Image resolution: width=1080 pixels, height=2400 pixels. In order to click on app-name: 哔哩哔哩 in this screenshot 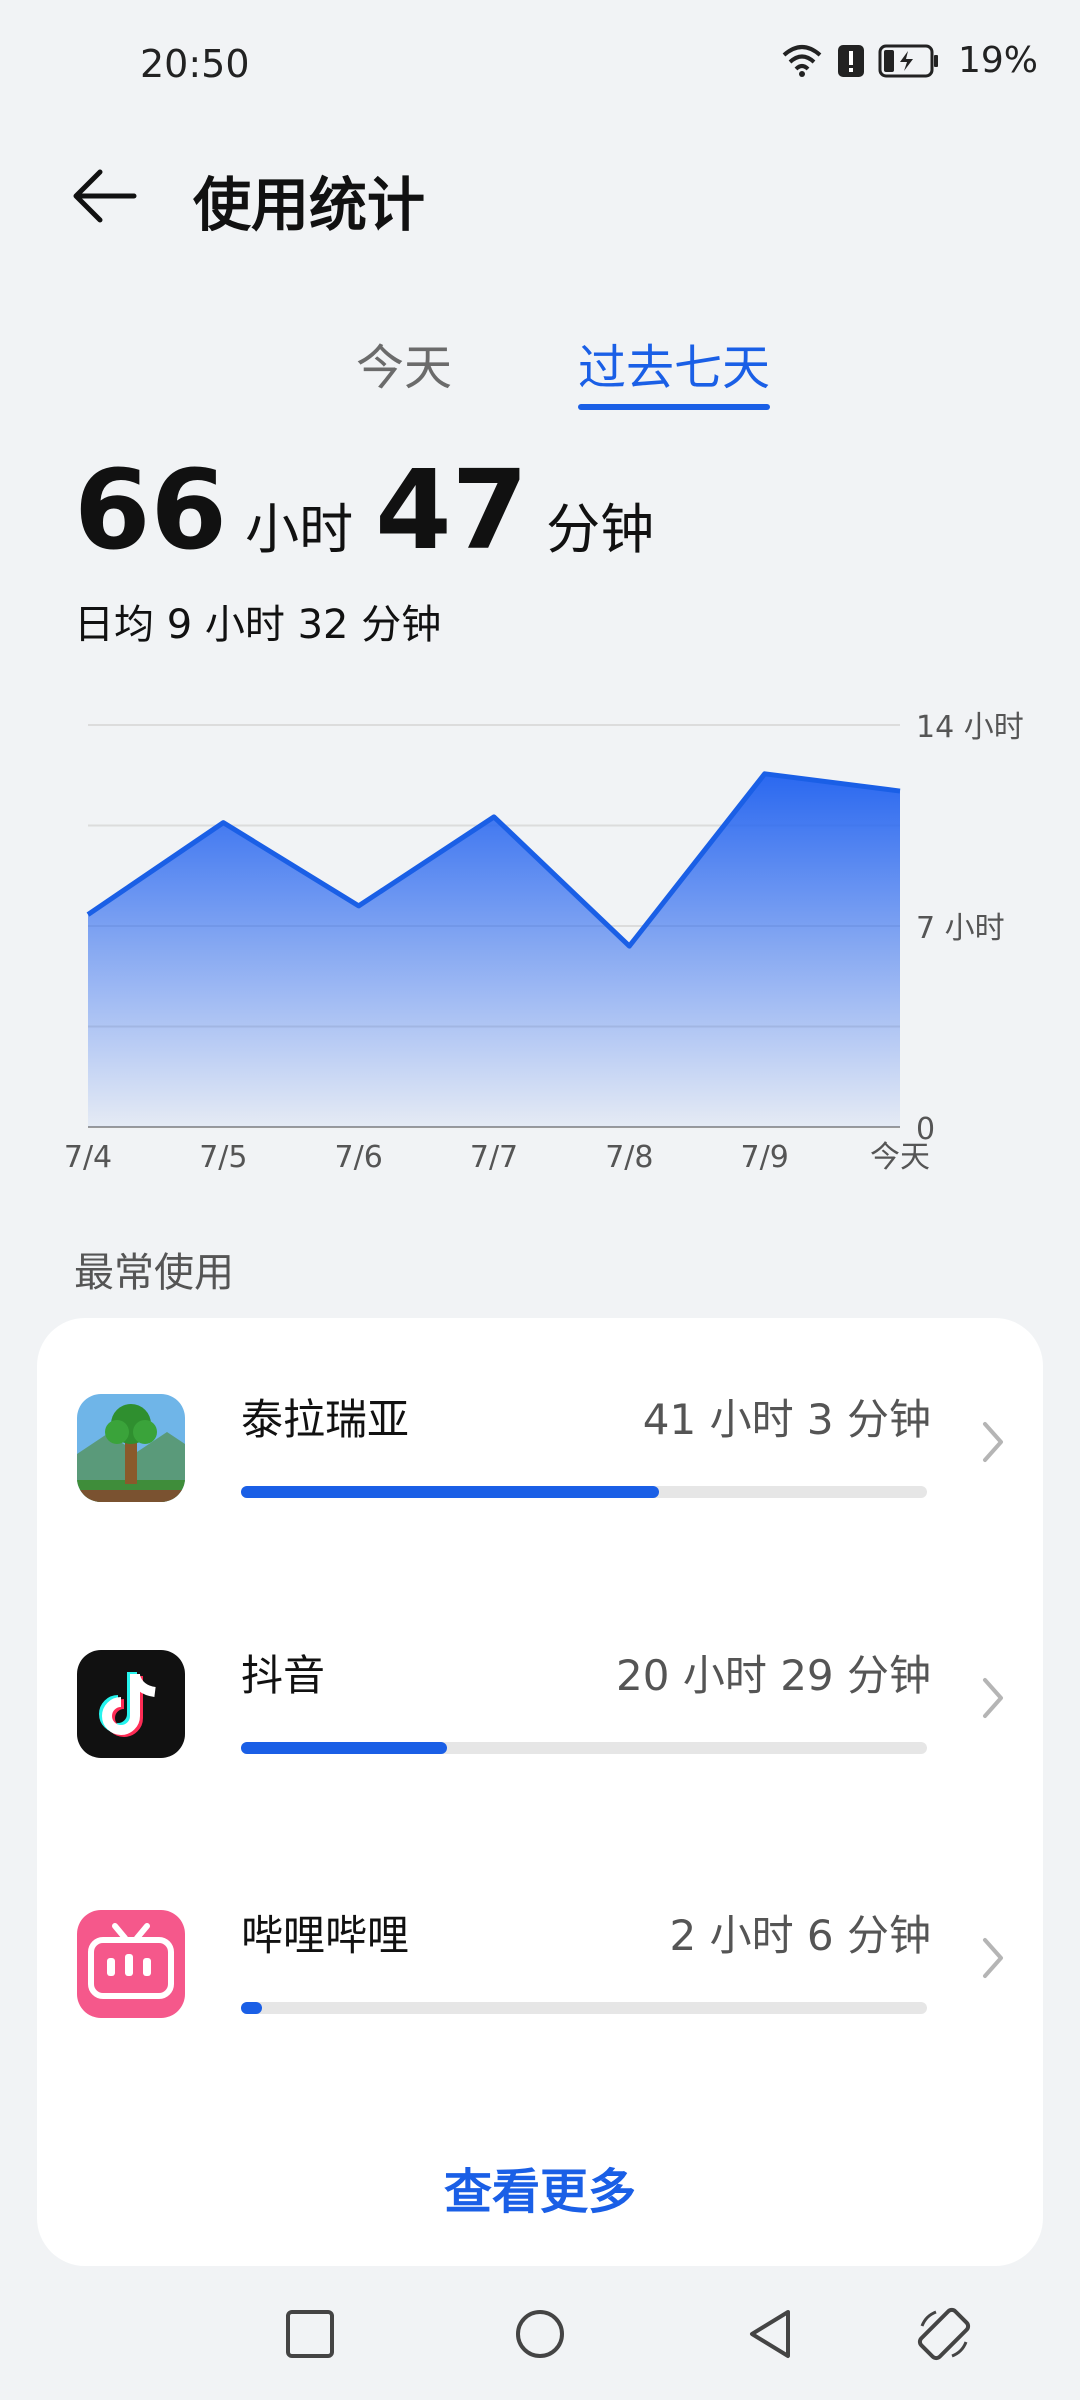, I will do `click(325, 1935)`.